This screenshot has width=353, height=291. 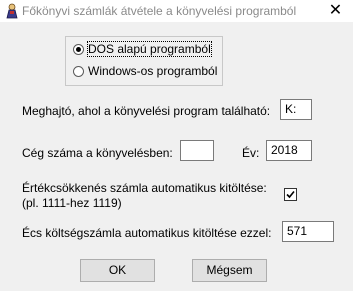 I want to click on year-input: 2018, so click(x=289, y=150).